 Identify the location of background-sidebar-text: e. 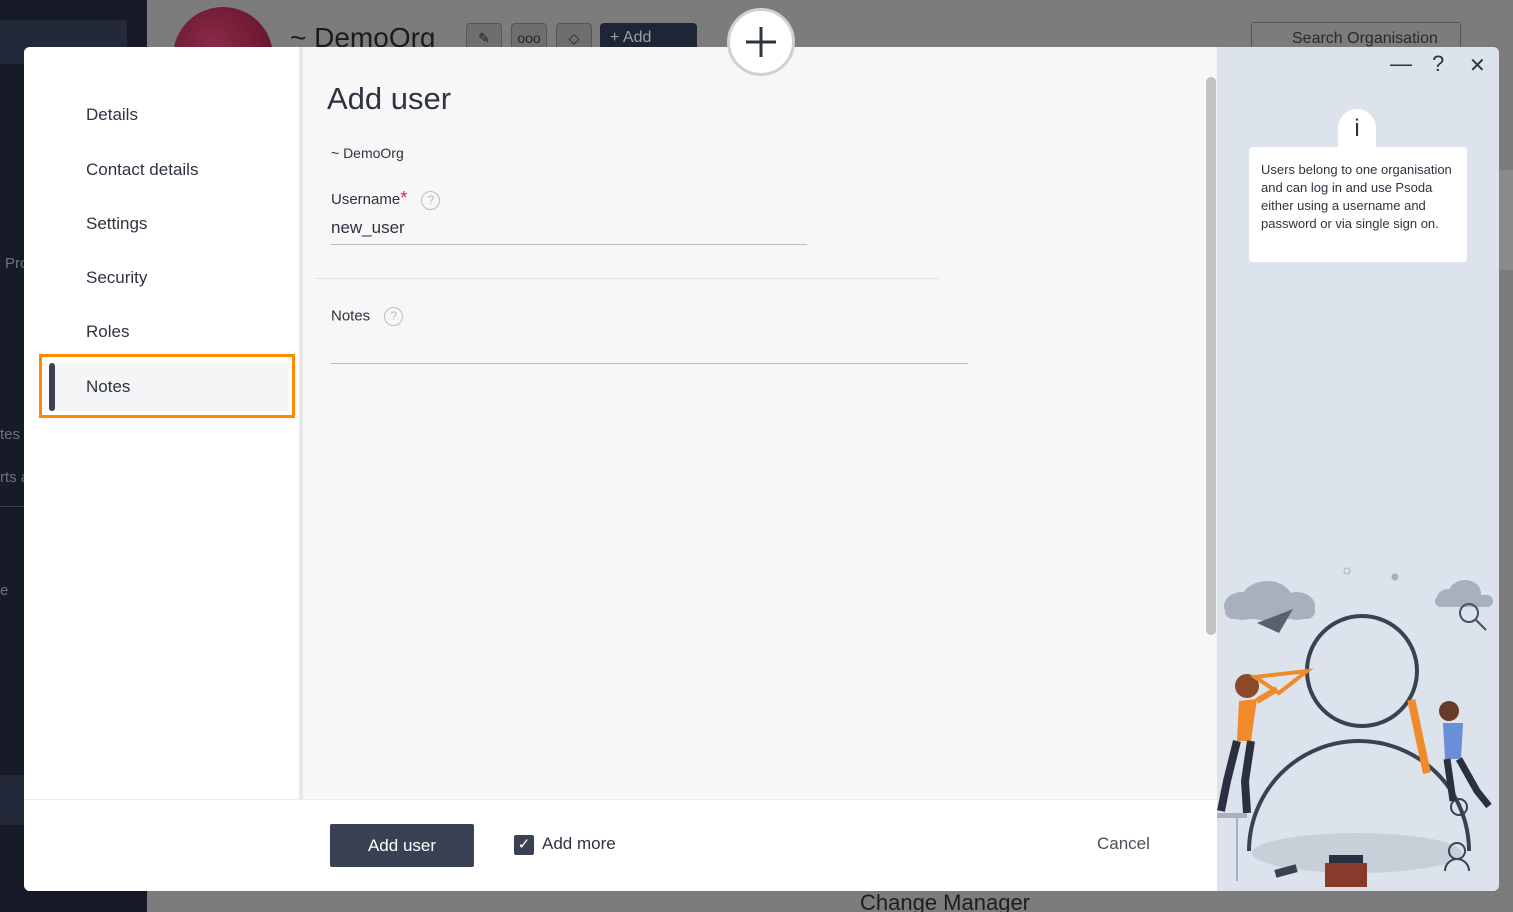
(4, 590).